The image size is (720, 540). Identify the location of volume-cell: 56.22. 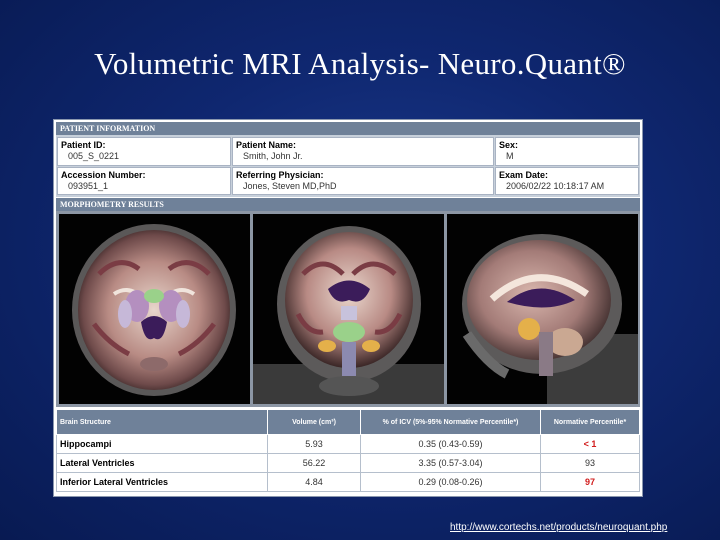
(314, 463).